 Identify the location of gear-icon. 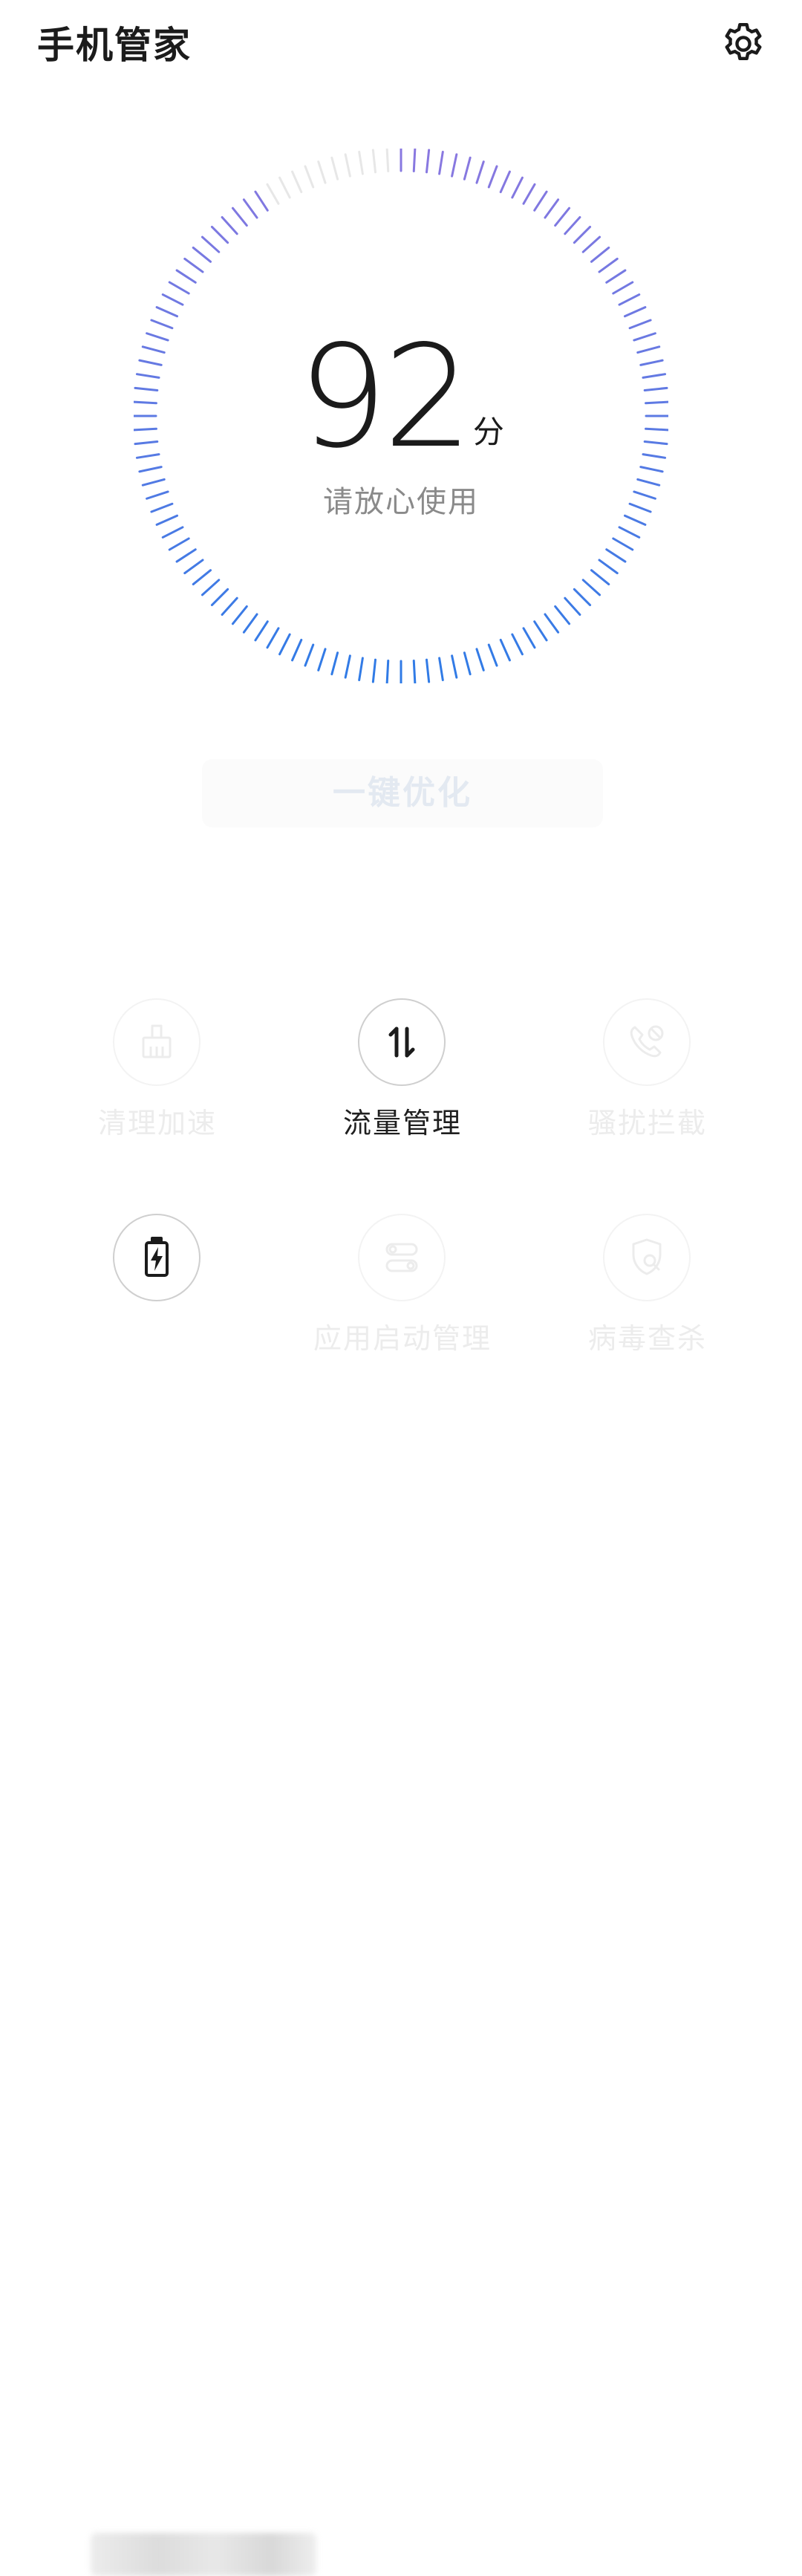
(743, 41).